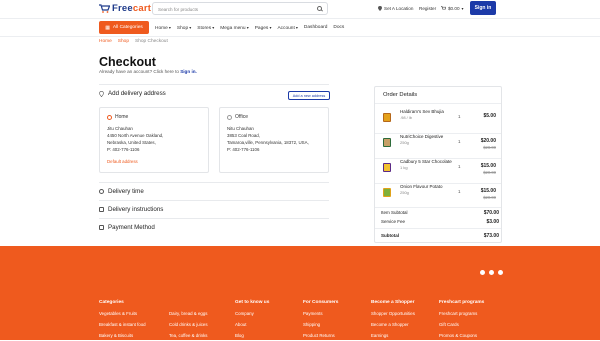 The image size is (600, 341). What do you see at coordinates (122, 335) in the screenshot?
I see `footer-link: Bakery & Biscuits` at bounding box center [122, 335].